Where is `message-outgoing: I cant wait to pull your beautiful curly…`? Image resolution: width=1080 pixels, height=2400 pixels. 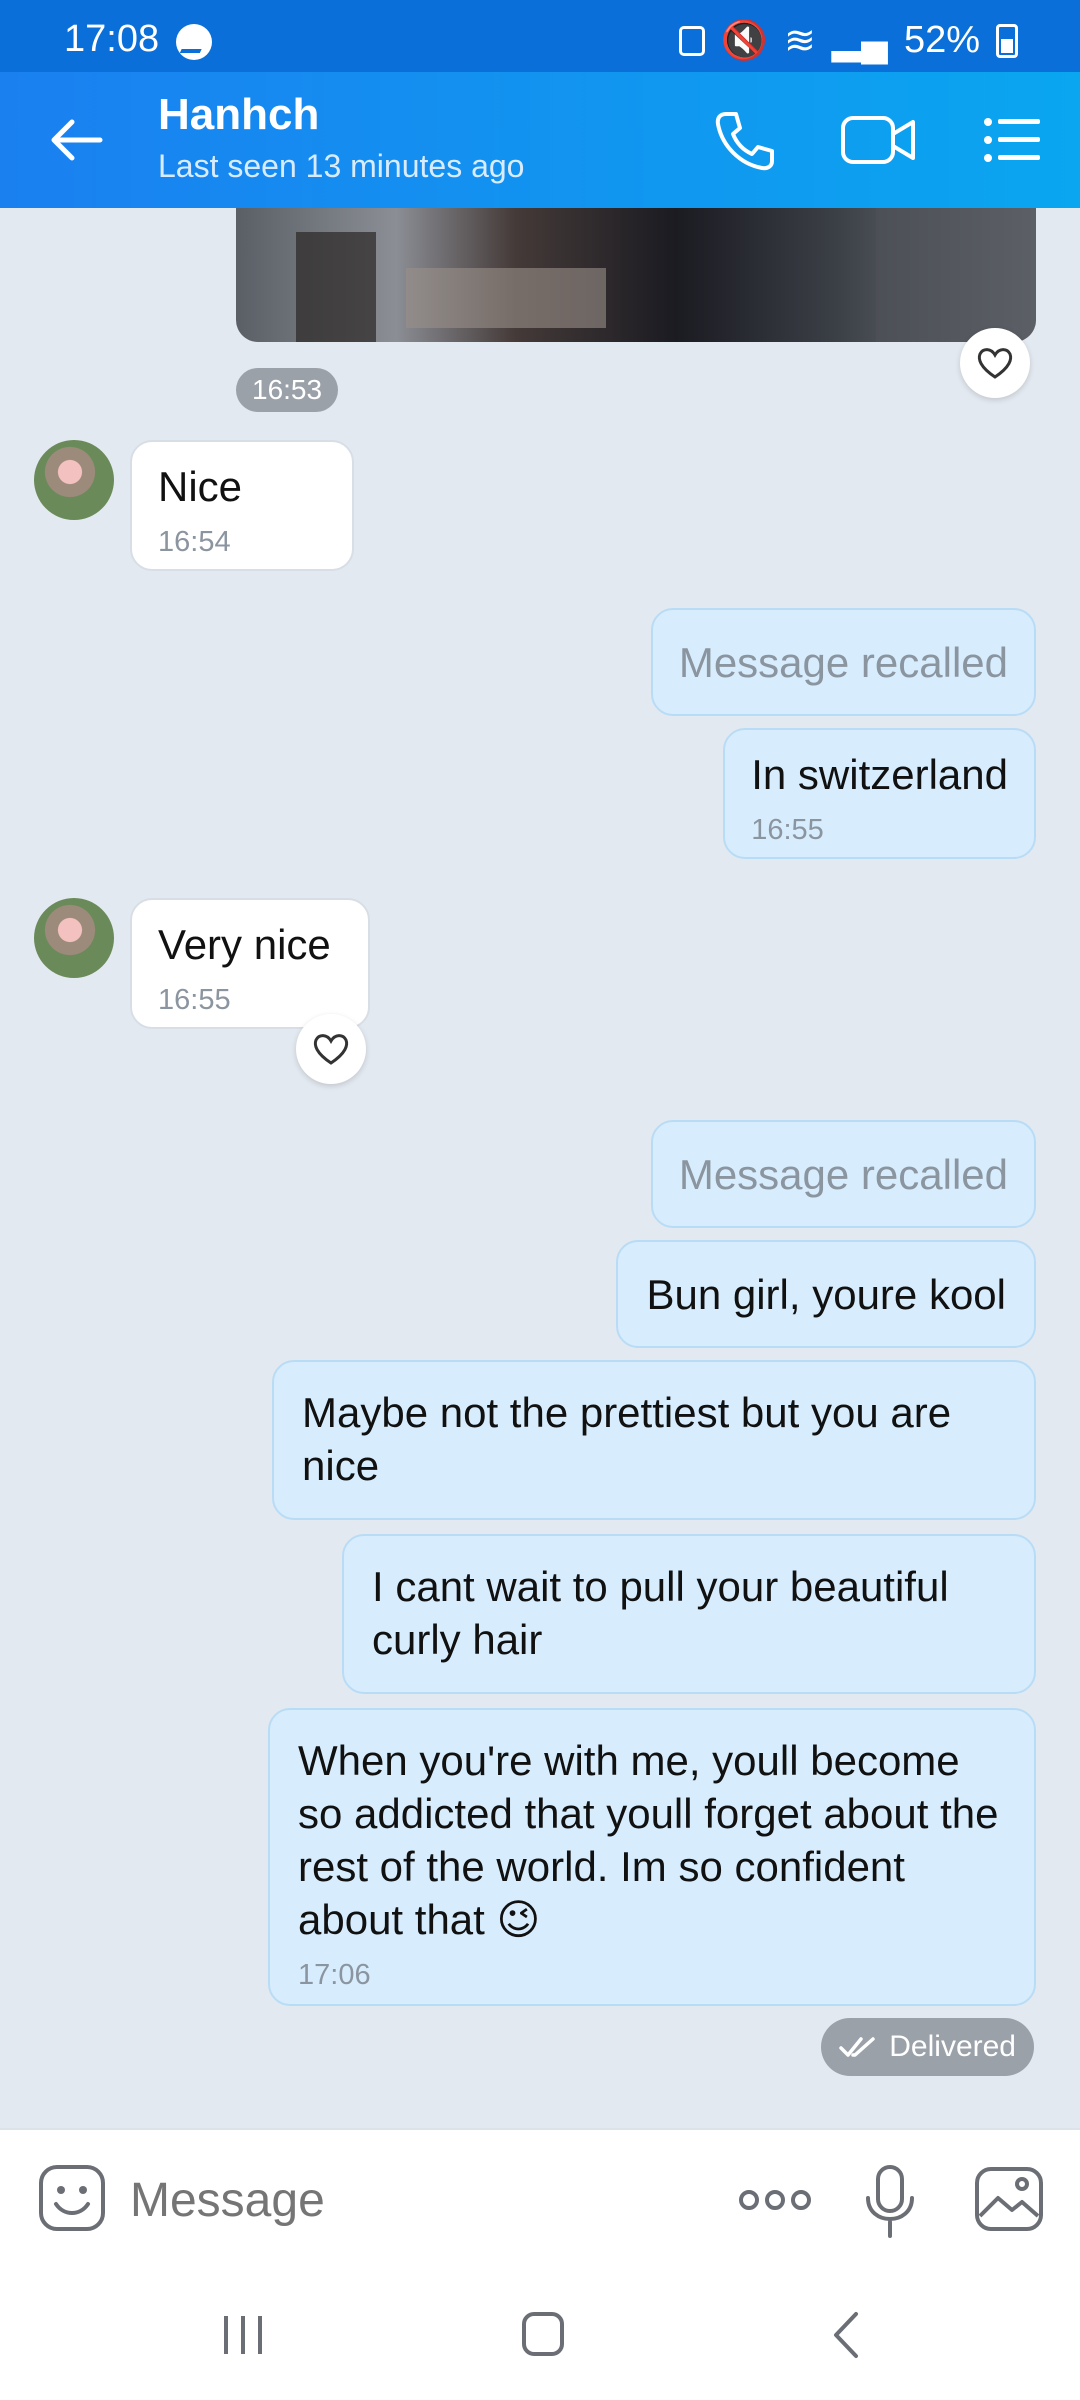
message-outgoing: I cant wait to pull your beautiful curly… is located at coordinates (689, 1614).